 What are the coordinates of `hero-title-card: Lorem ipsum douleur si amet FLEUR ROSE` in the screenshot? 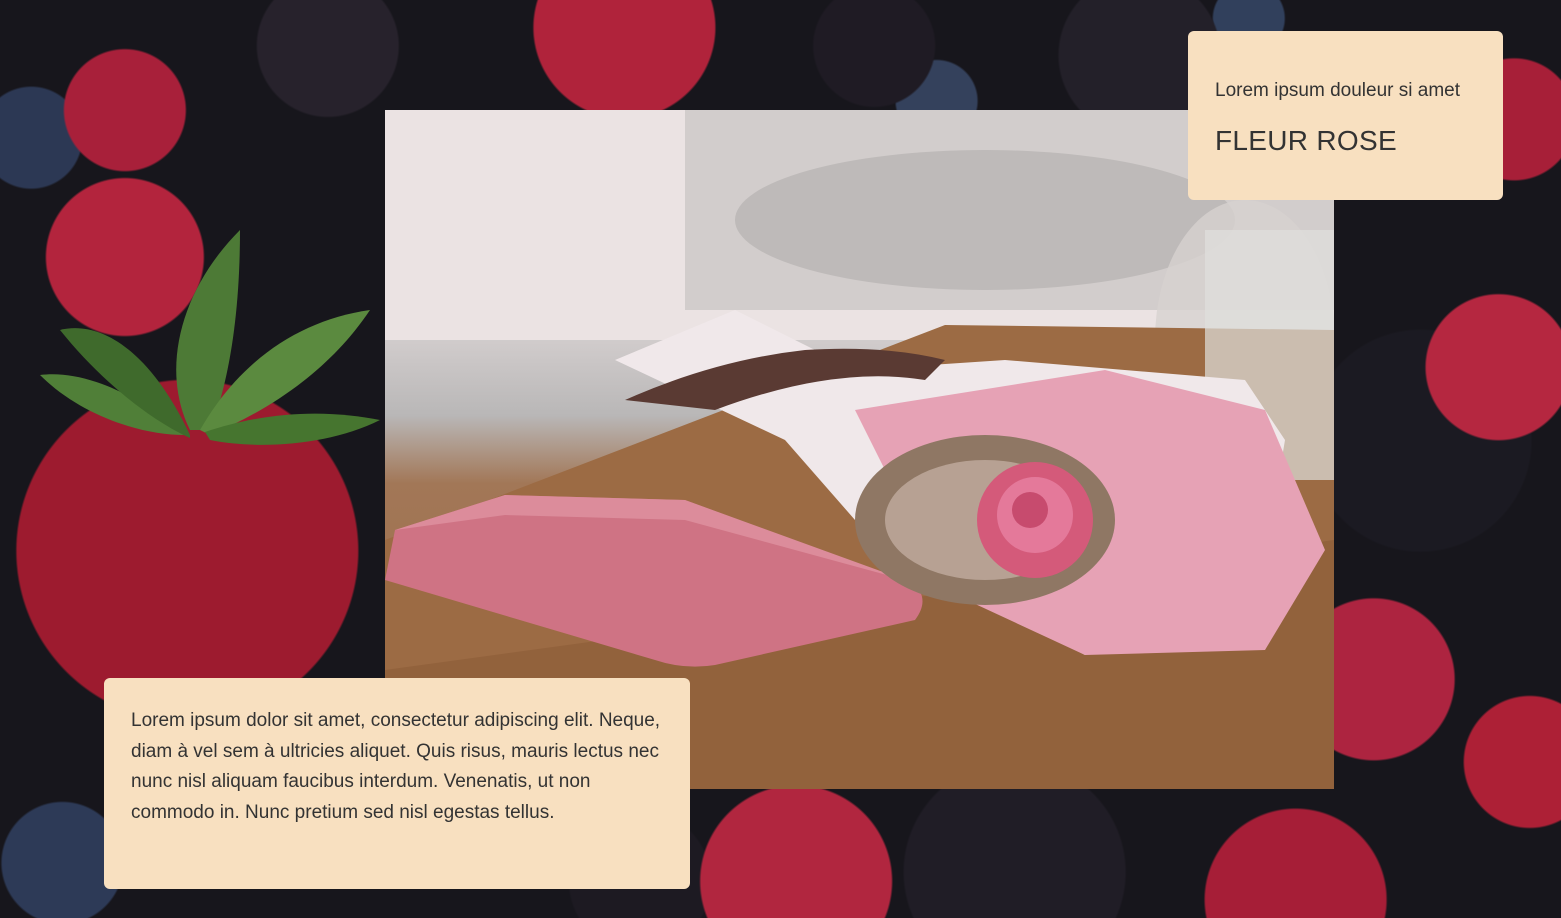 It's located at (1345, 115).